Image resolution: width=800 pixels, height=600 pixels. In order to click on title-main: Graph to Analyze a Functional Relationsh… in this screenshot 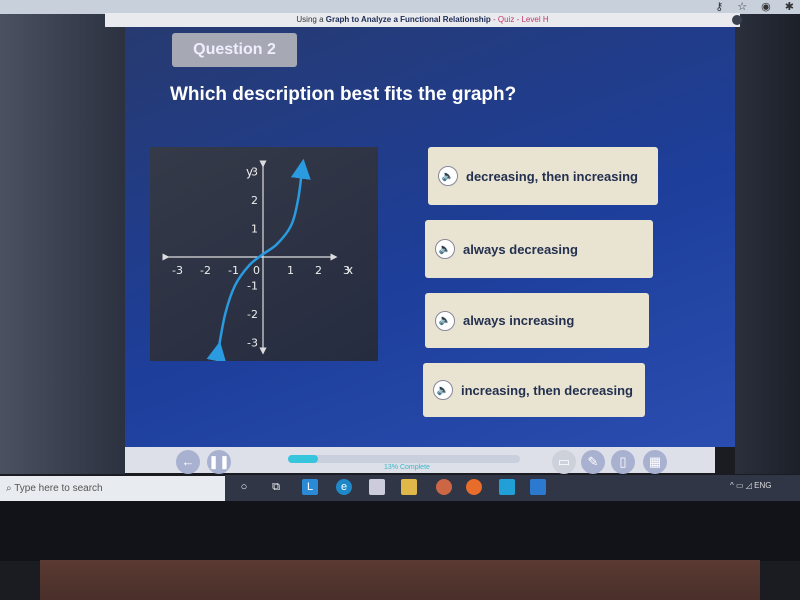, I will do `click(408, 19)`.